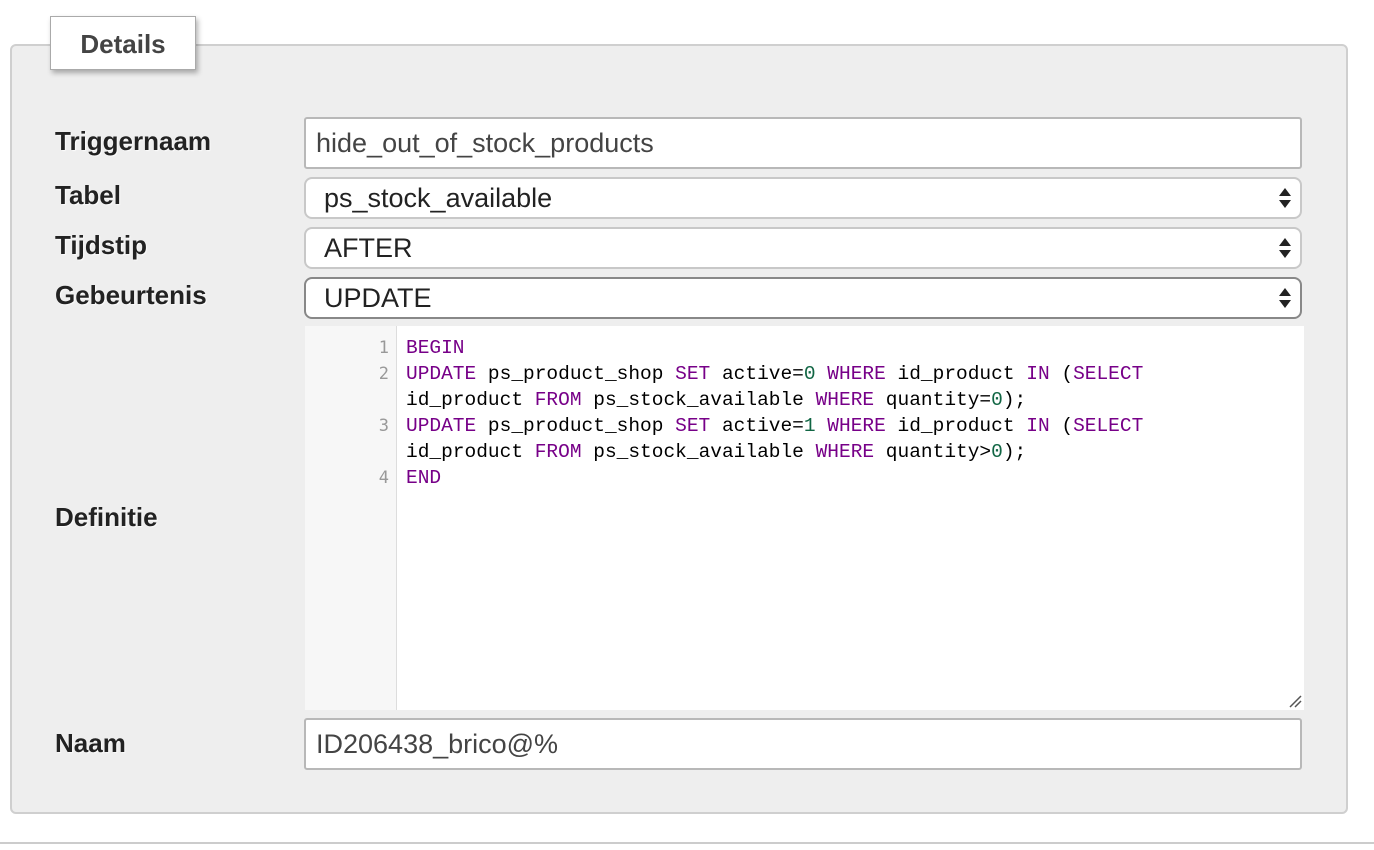 The width and height of the screenshot is (1374, 850). I want to click on bottom-divider, so click(687, 843).